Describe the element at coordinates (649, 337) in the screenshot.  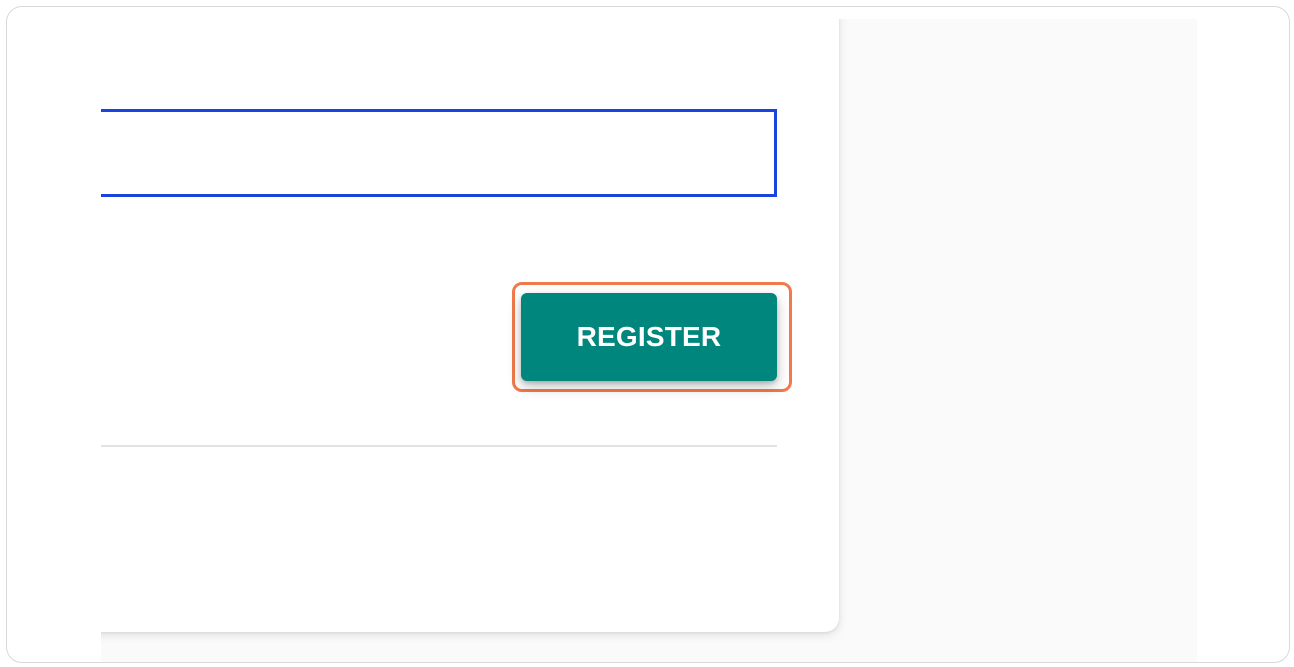
I see `register-button: REGISTER` at that location.